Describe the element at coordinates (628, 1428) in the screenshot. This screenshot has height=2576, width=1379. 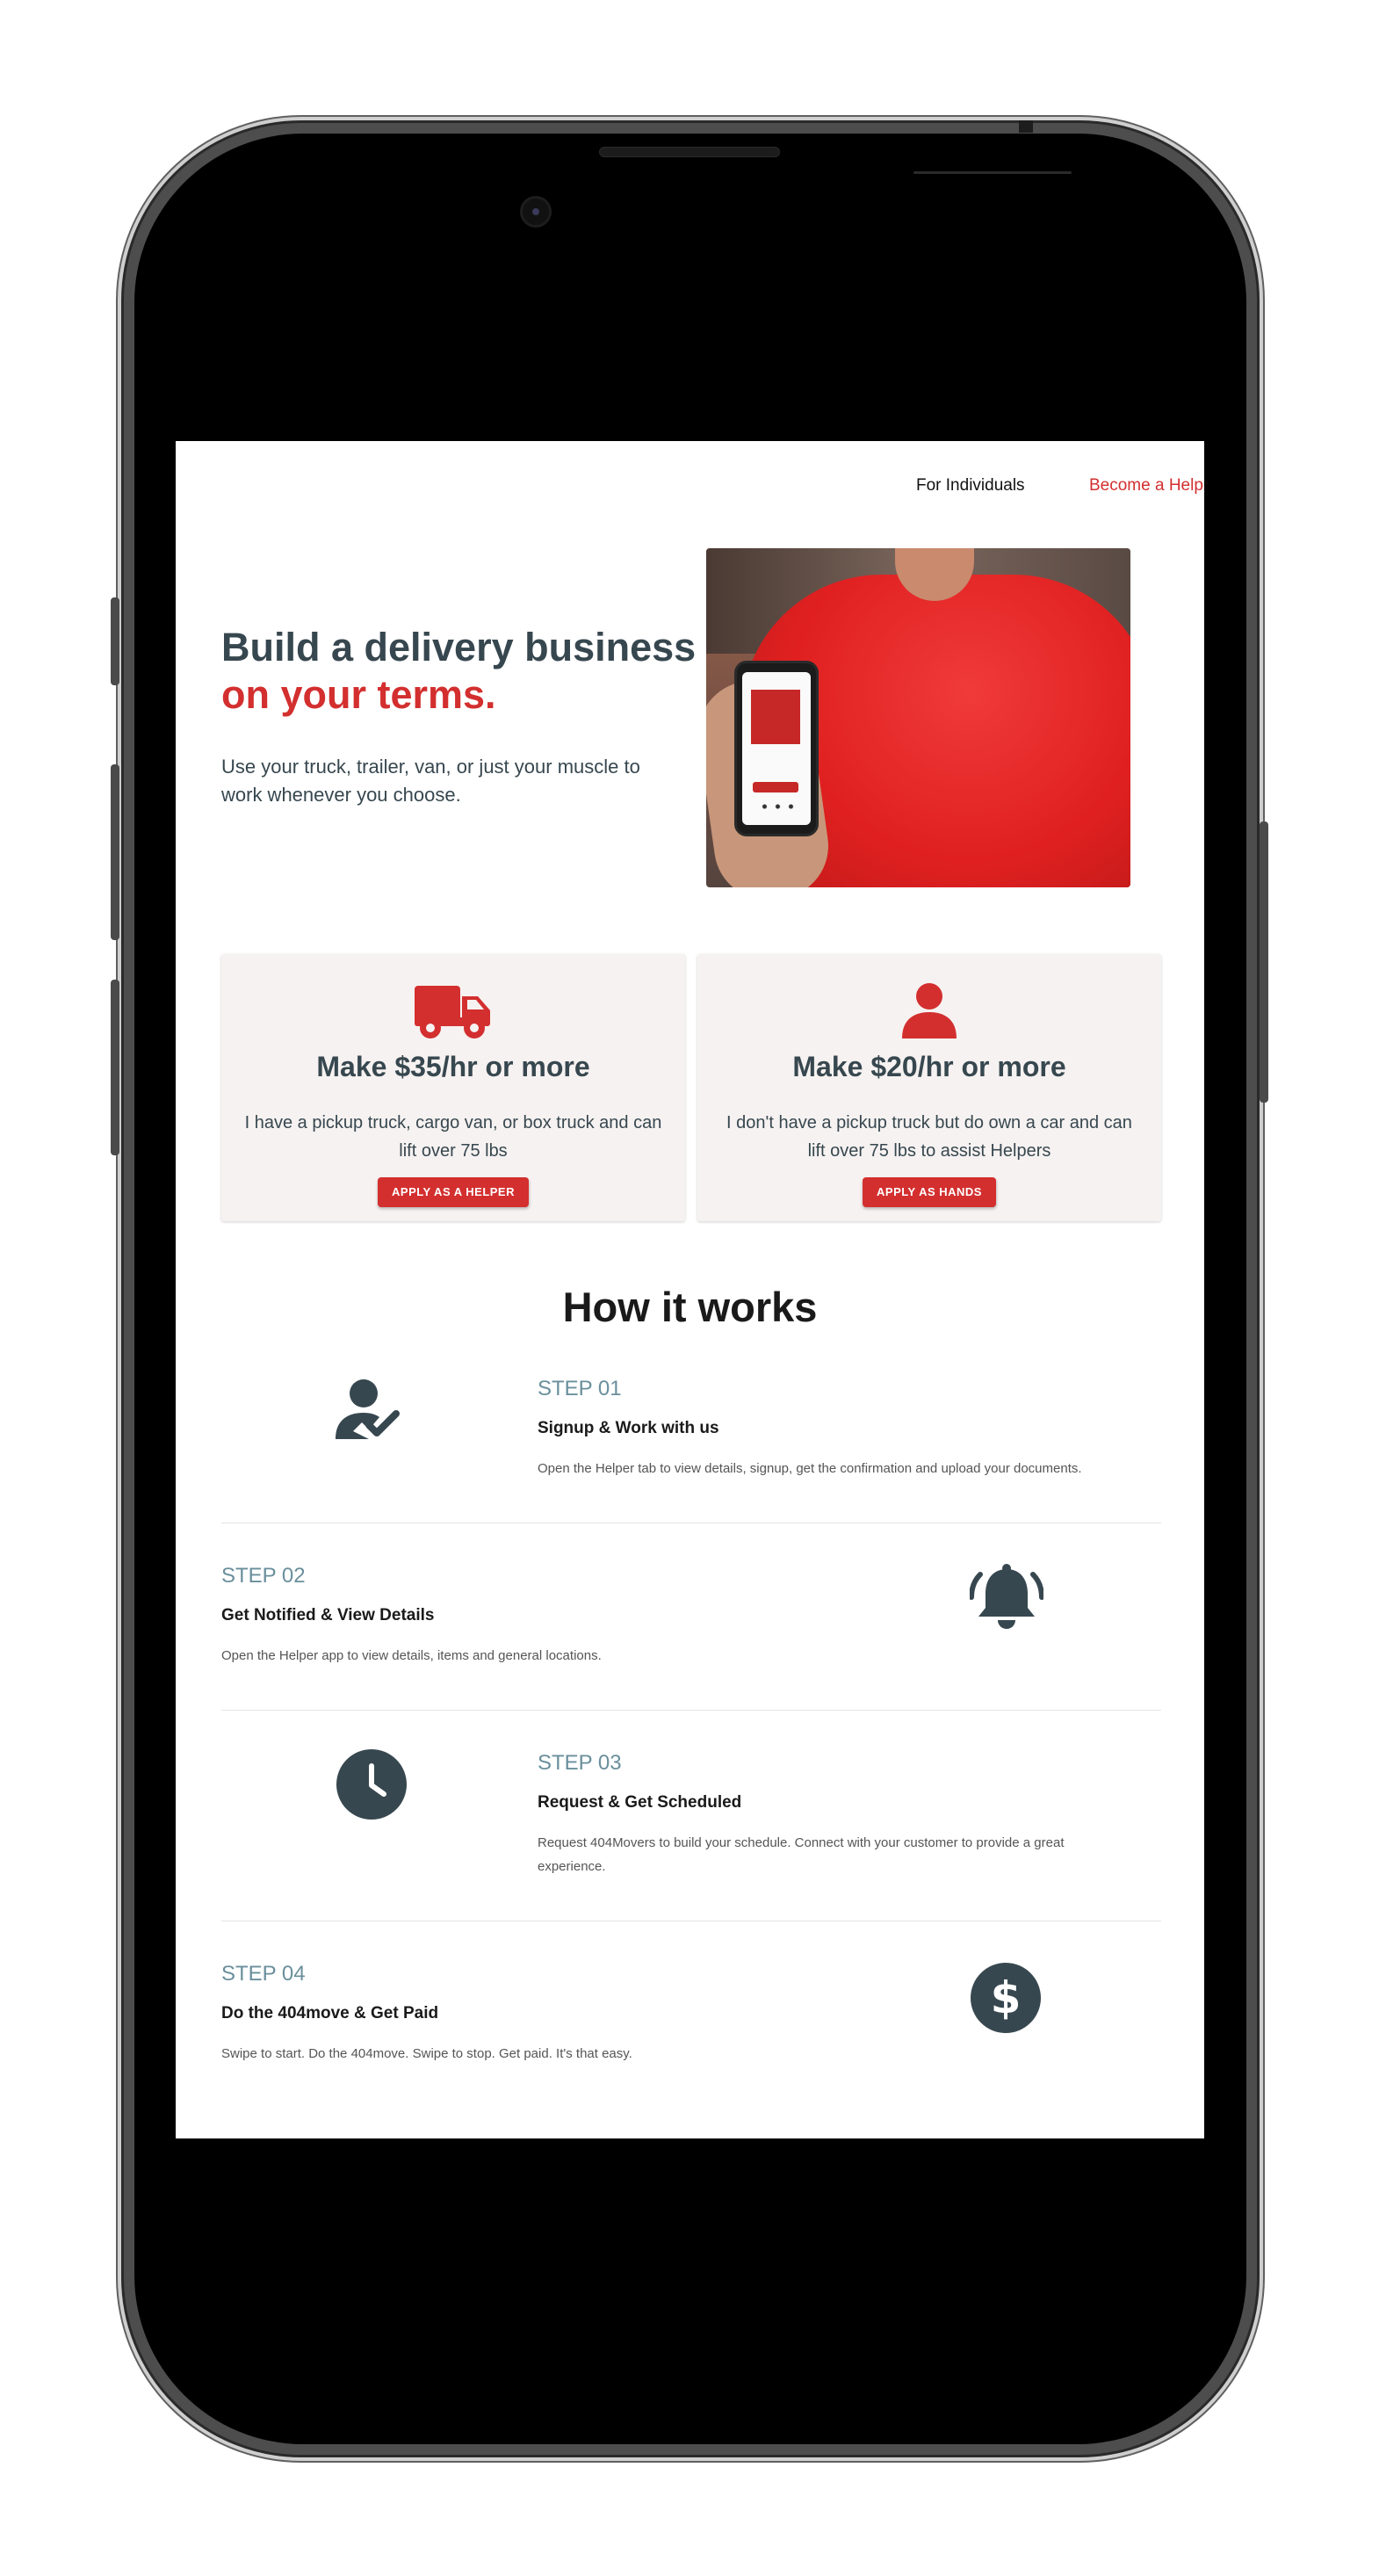
I see `step-01-heading: Signup & Work with us` at that location.